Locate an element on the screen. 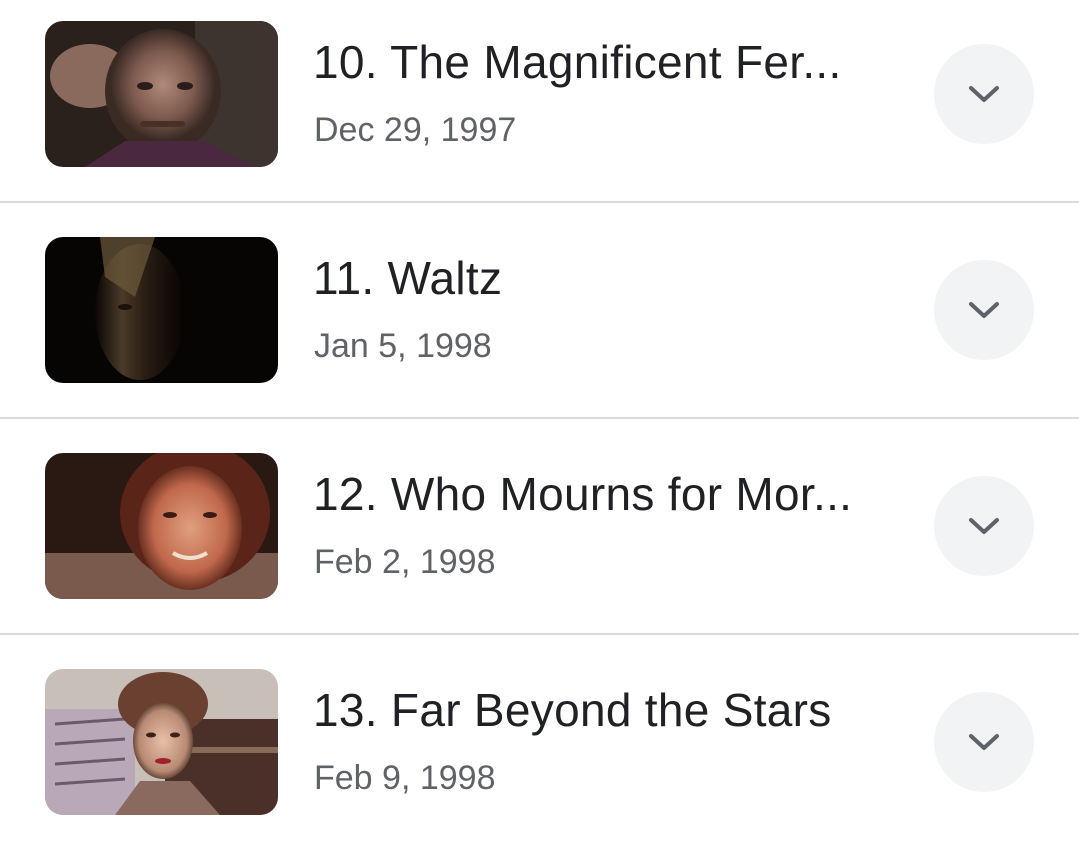  episode-air-date: Feb 2, 1998 is located at coordinates (405, 562).